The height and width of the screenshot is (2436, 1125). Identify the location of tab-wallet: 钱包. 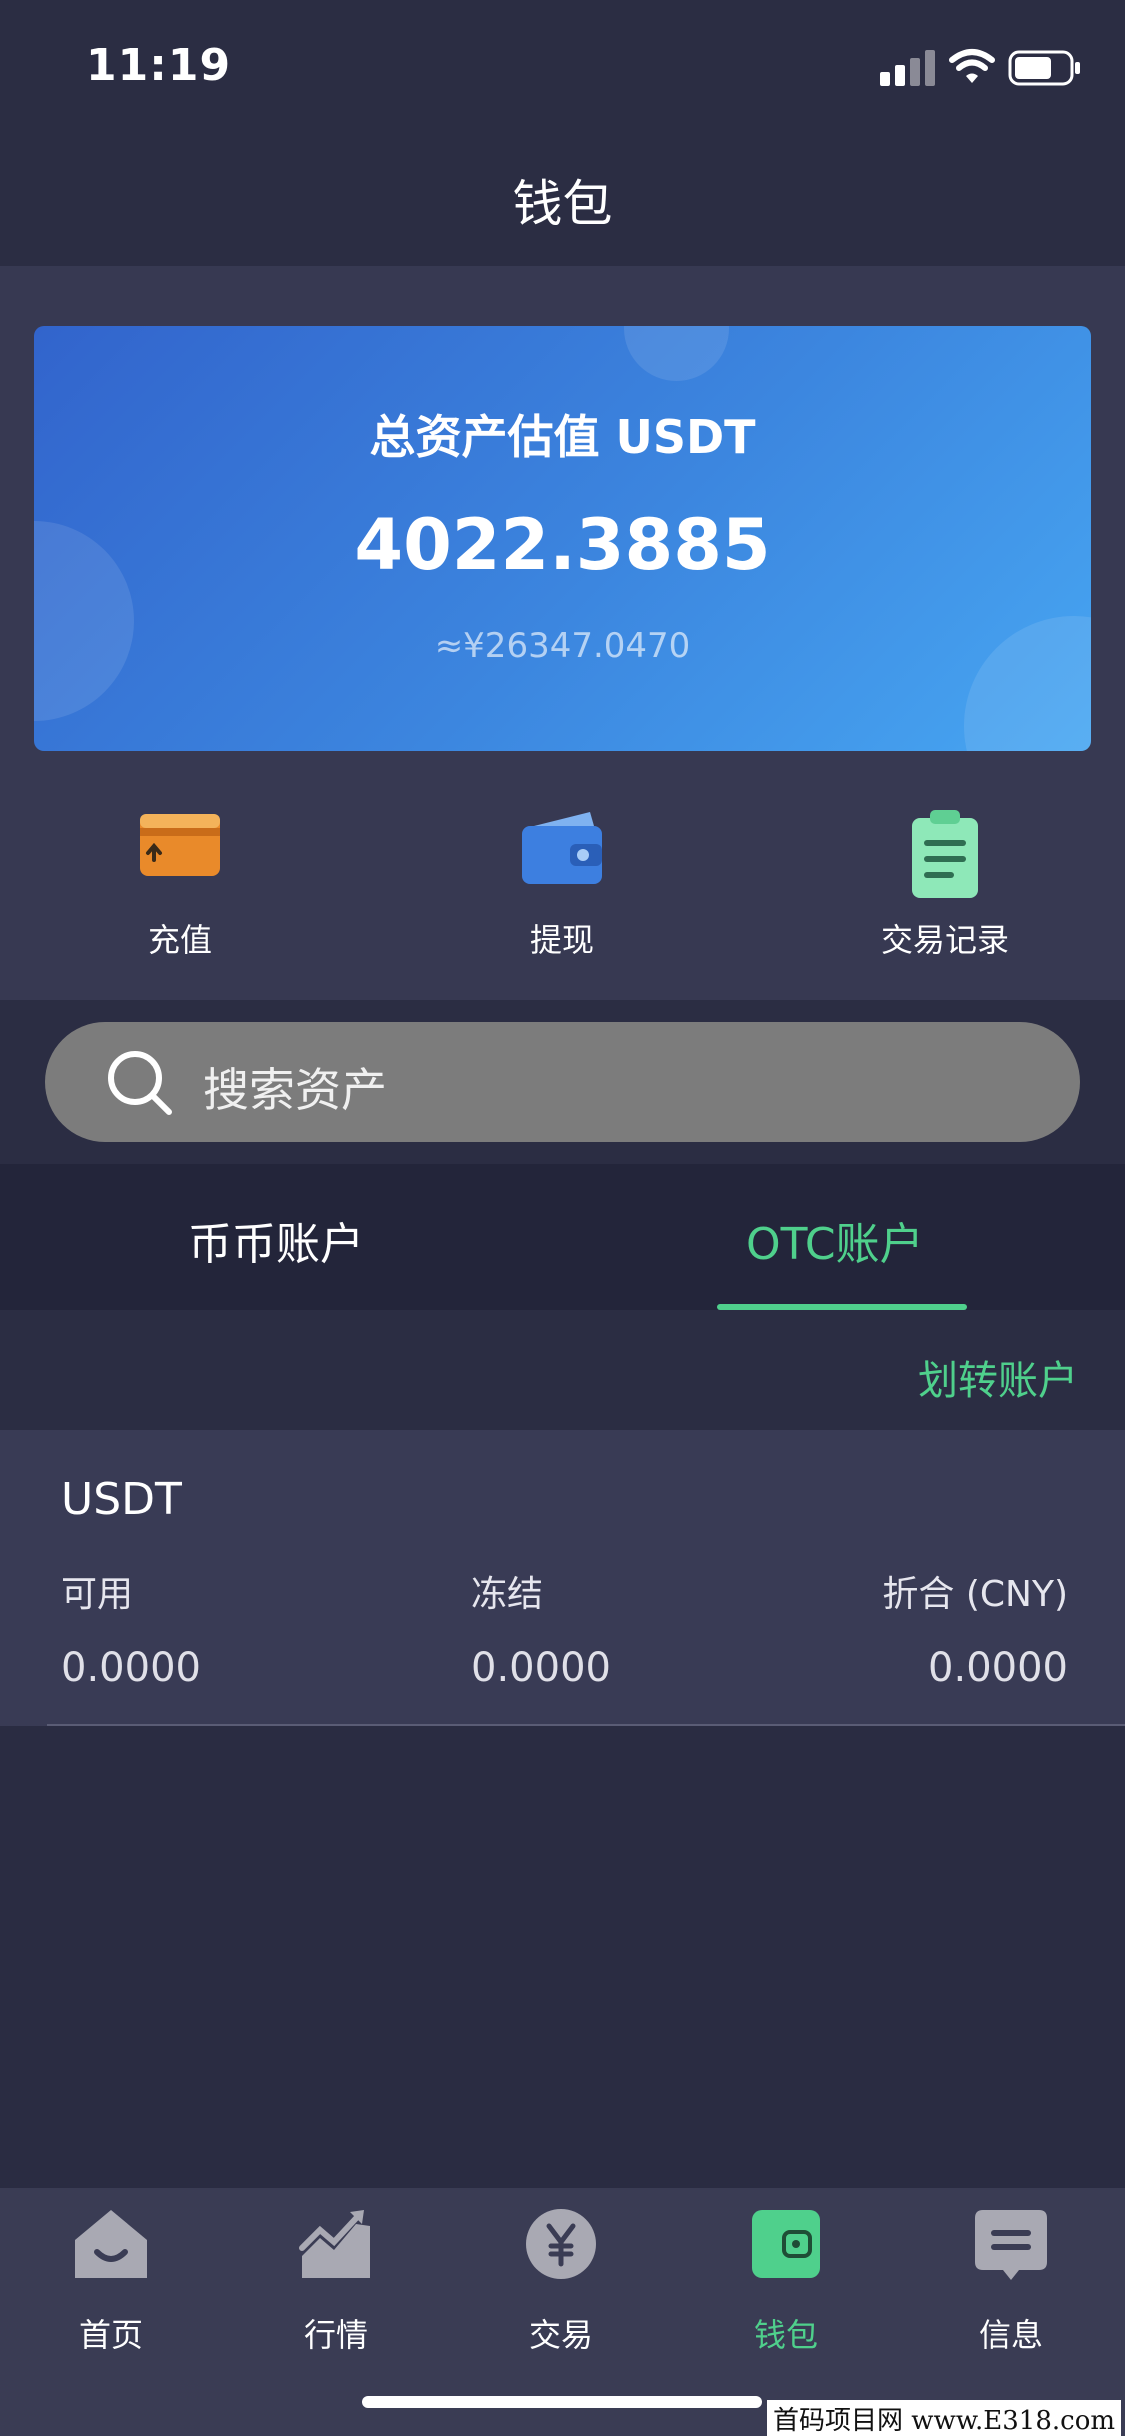
(786, 2281).